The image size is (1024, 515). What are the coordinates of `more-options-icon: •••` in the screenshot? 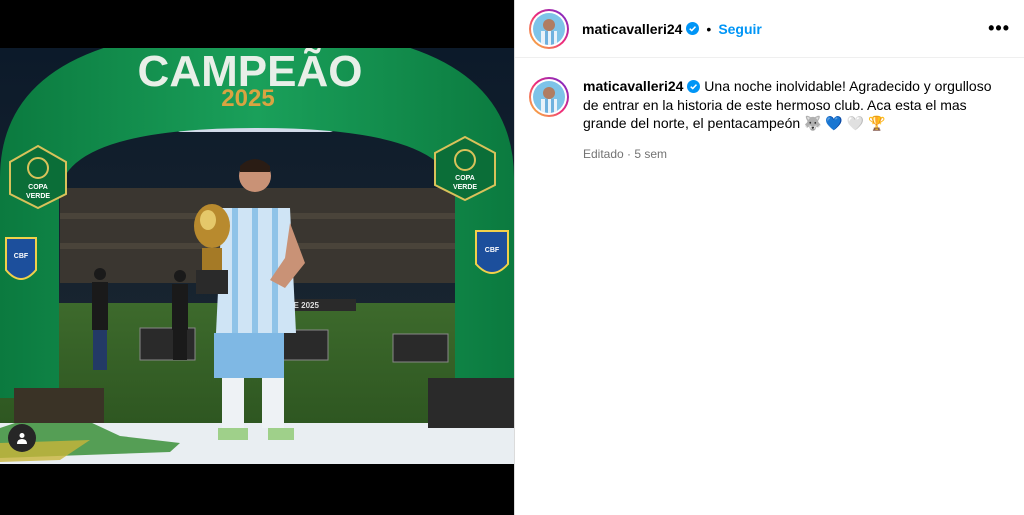 It's located at (999, 28).